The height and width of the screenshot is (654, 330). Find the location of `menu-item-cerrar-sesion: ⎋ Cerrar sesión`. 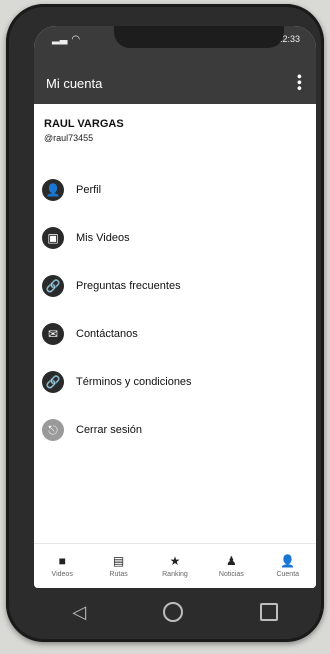

menu-item-cerrar-sesion: ⎋ Cerrar sesión is located at coordinates (172, 430).